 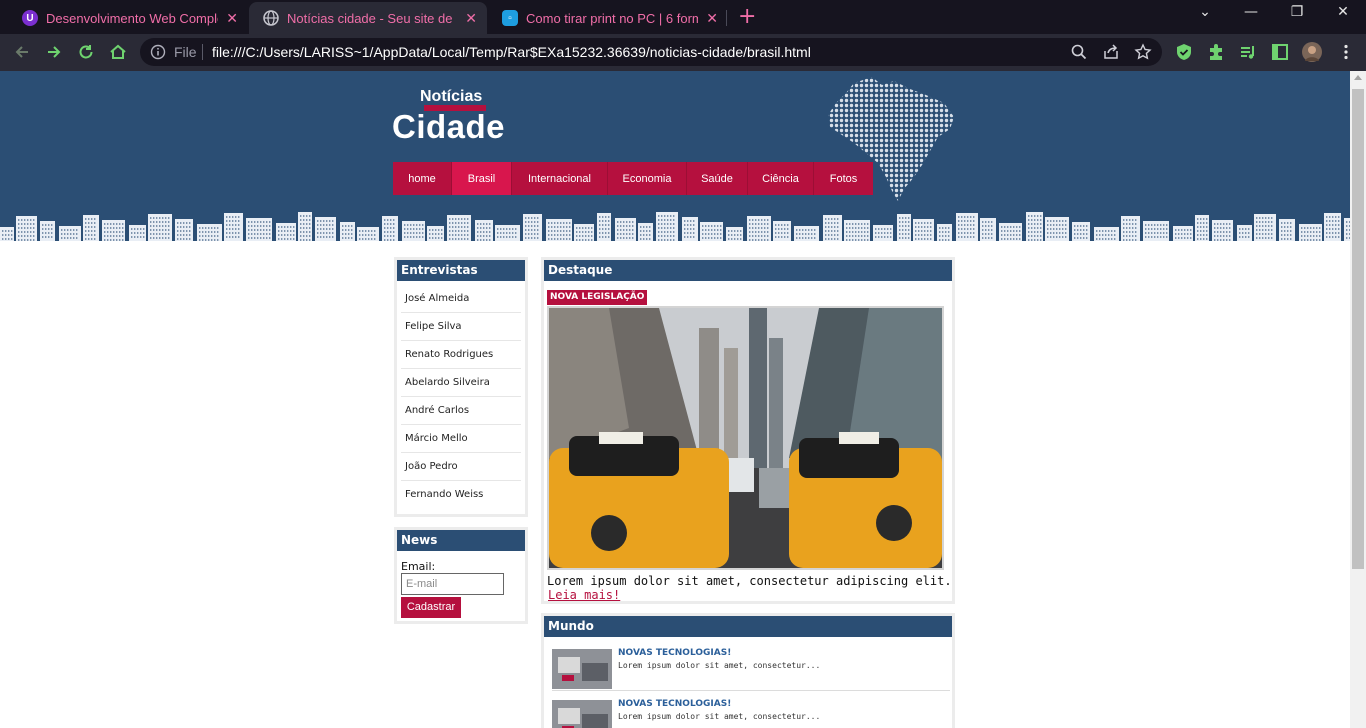 I want to click on world-title: Mundo, so click(x=748, y=626).